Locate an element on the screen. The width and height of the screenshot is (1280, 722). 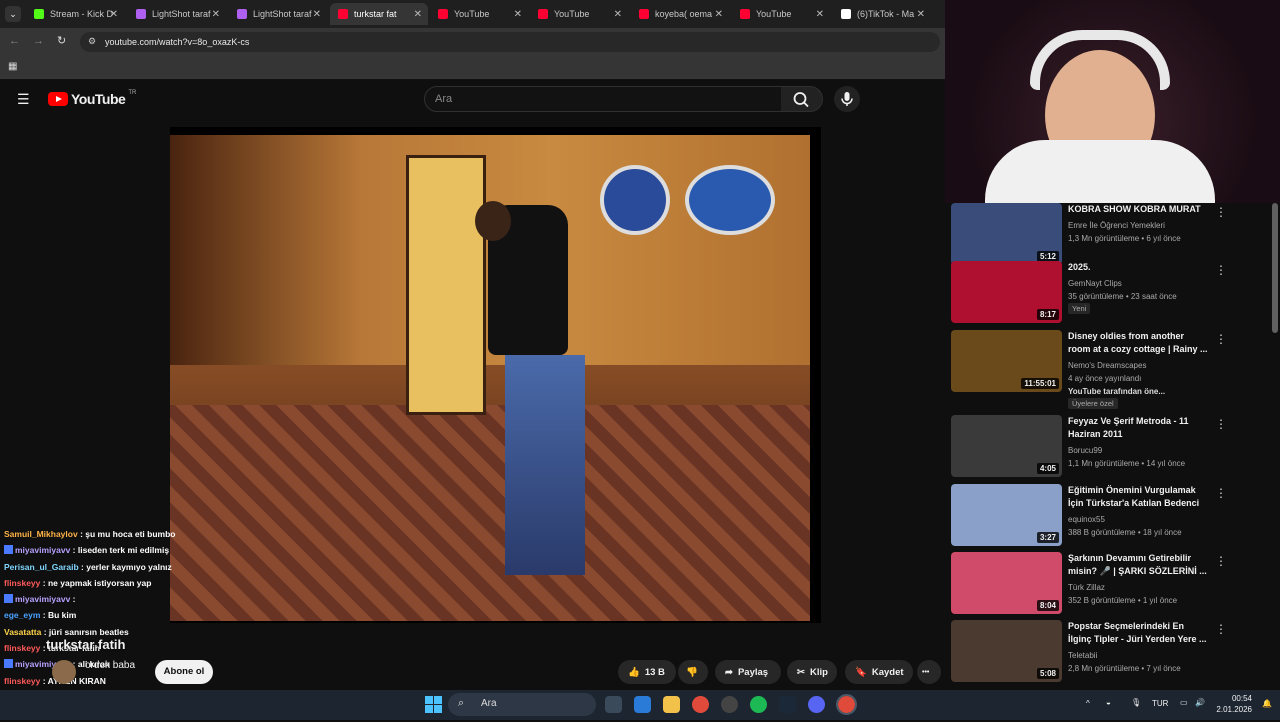
recommended-channel: Borucu99 is located at coordinates (1085, 450).